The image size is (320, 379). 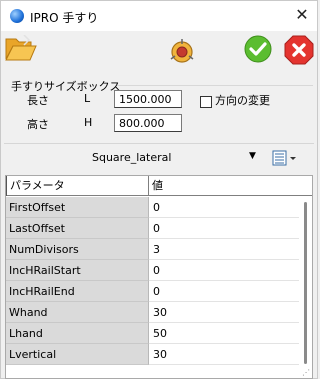 What do you see at coordinates (88, 122) in the screenshot?
I see `height-axis-label: H` at bounding box center [88, 122].